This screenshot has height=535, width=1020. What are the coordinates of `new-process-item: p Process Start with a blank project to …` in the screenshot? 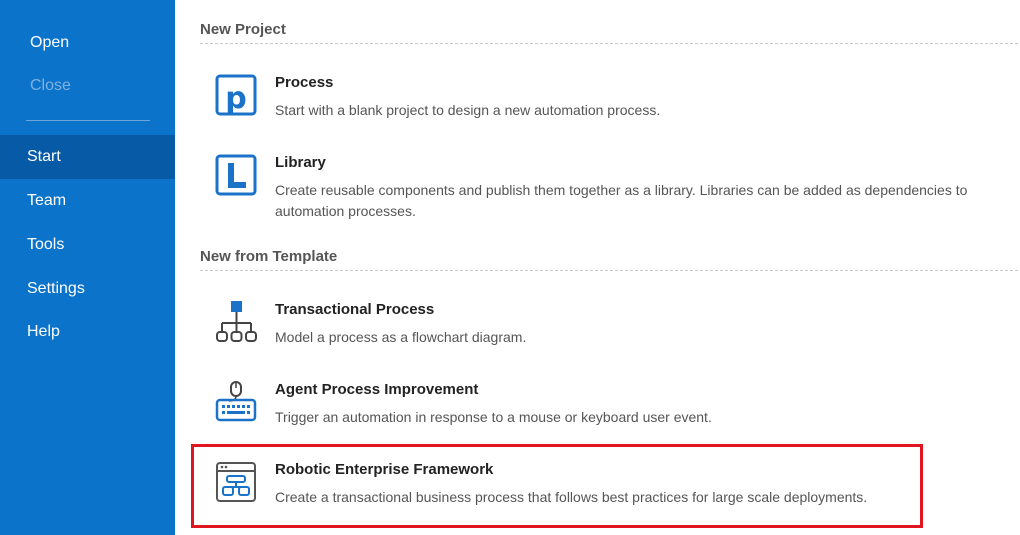 It's located at (597, 104).